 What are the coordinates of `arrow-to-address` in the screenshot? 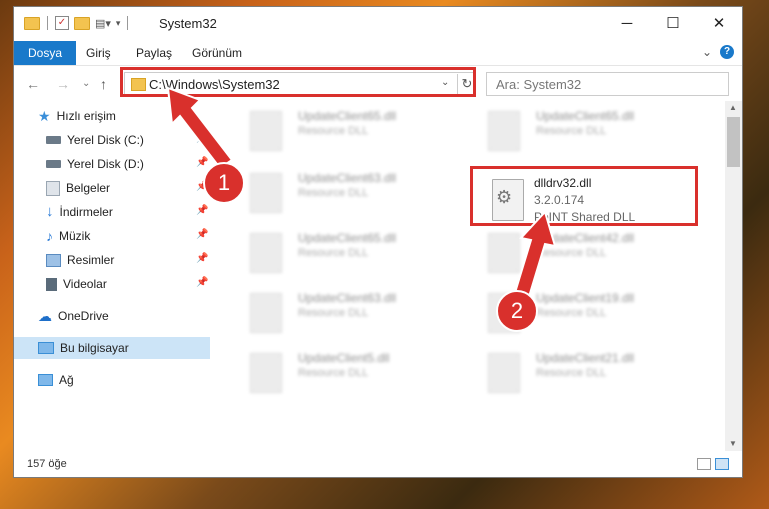 It's located at (200, 128).